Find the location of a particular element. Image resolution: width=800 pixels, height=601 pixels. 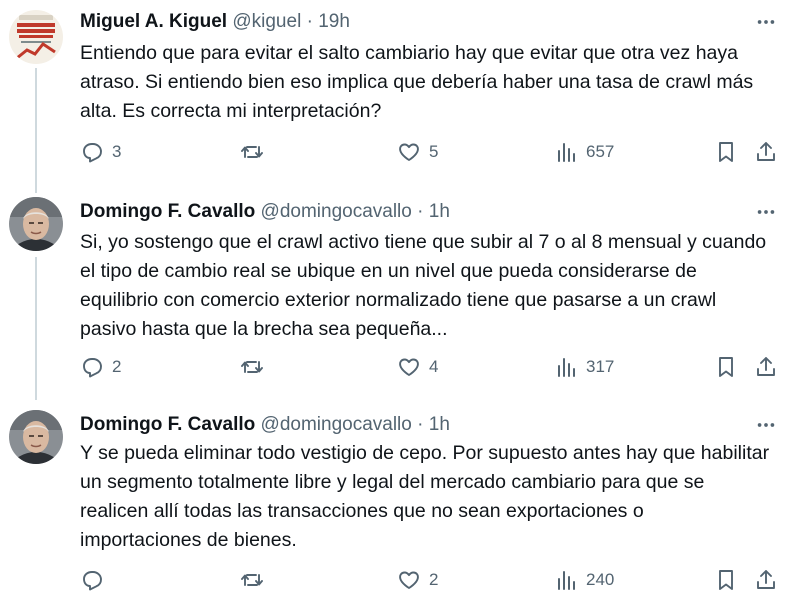

like-count: 2 is located at coordinates (434, 579).